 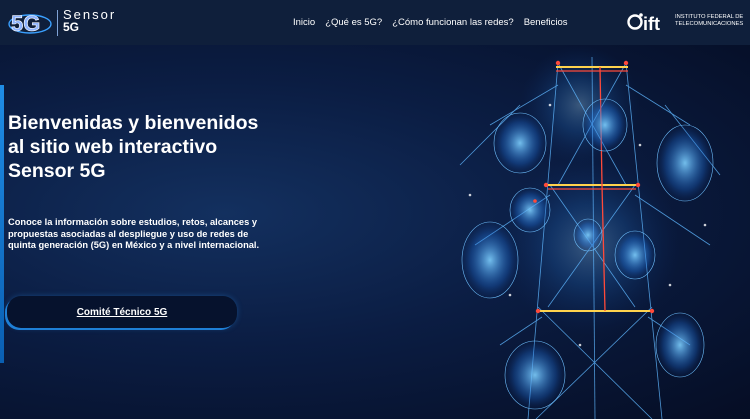 What do you see at coordinates (546, 22) in the screenshot?
I see `nav-item-beneficios: Beneficios` at bounding box center [546, 22].